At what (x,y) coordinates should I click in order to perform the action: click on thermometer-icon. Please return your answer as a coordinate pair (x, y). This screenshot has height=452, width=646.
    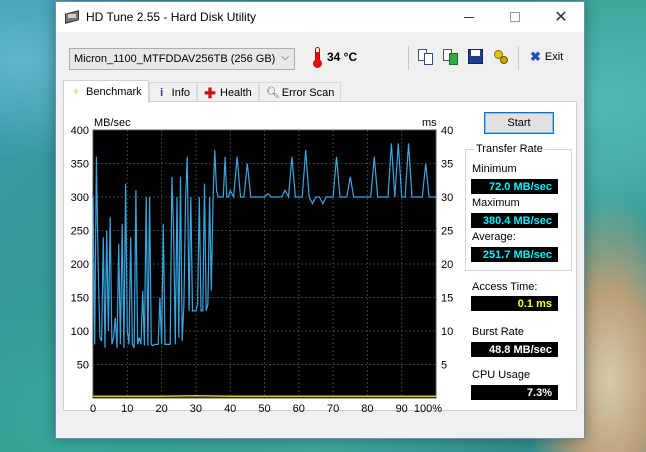
    Looking at the image, I should click on (317, 57).